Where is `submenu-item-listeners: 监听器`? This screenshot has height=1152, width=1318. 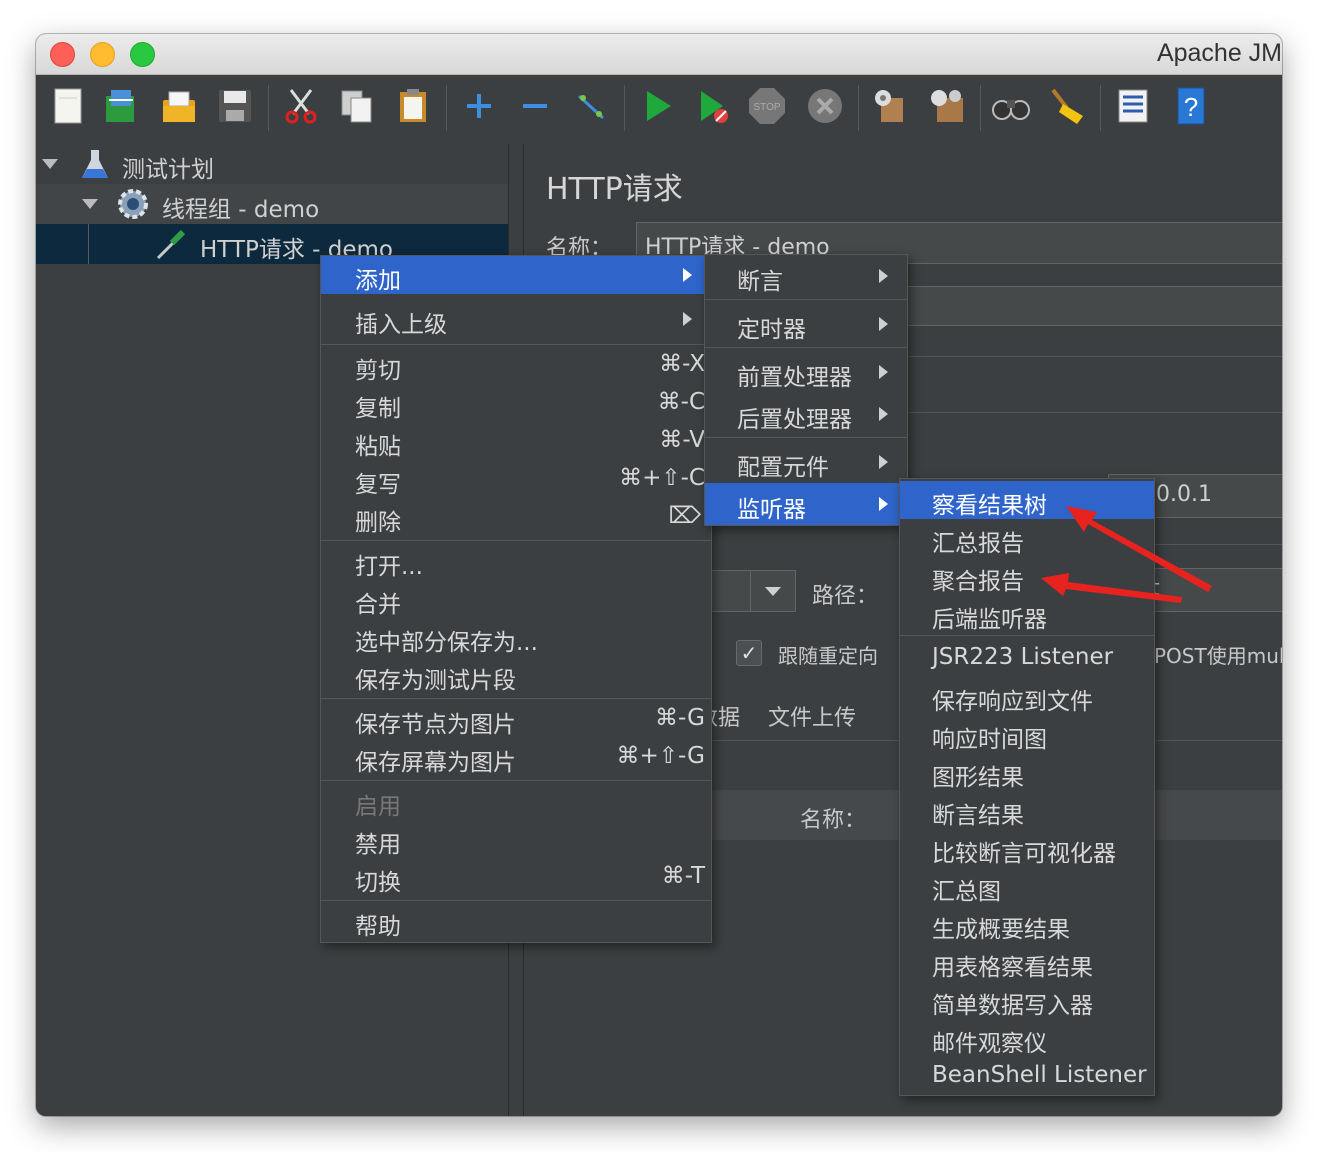
submenu-item-listeners: 监听器 is located at coordinates (806, 504).